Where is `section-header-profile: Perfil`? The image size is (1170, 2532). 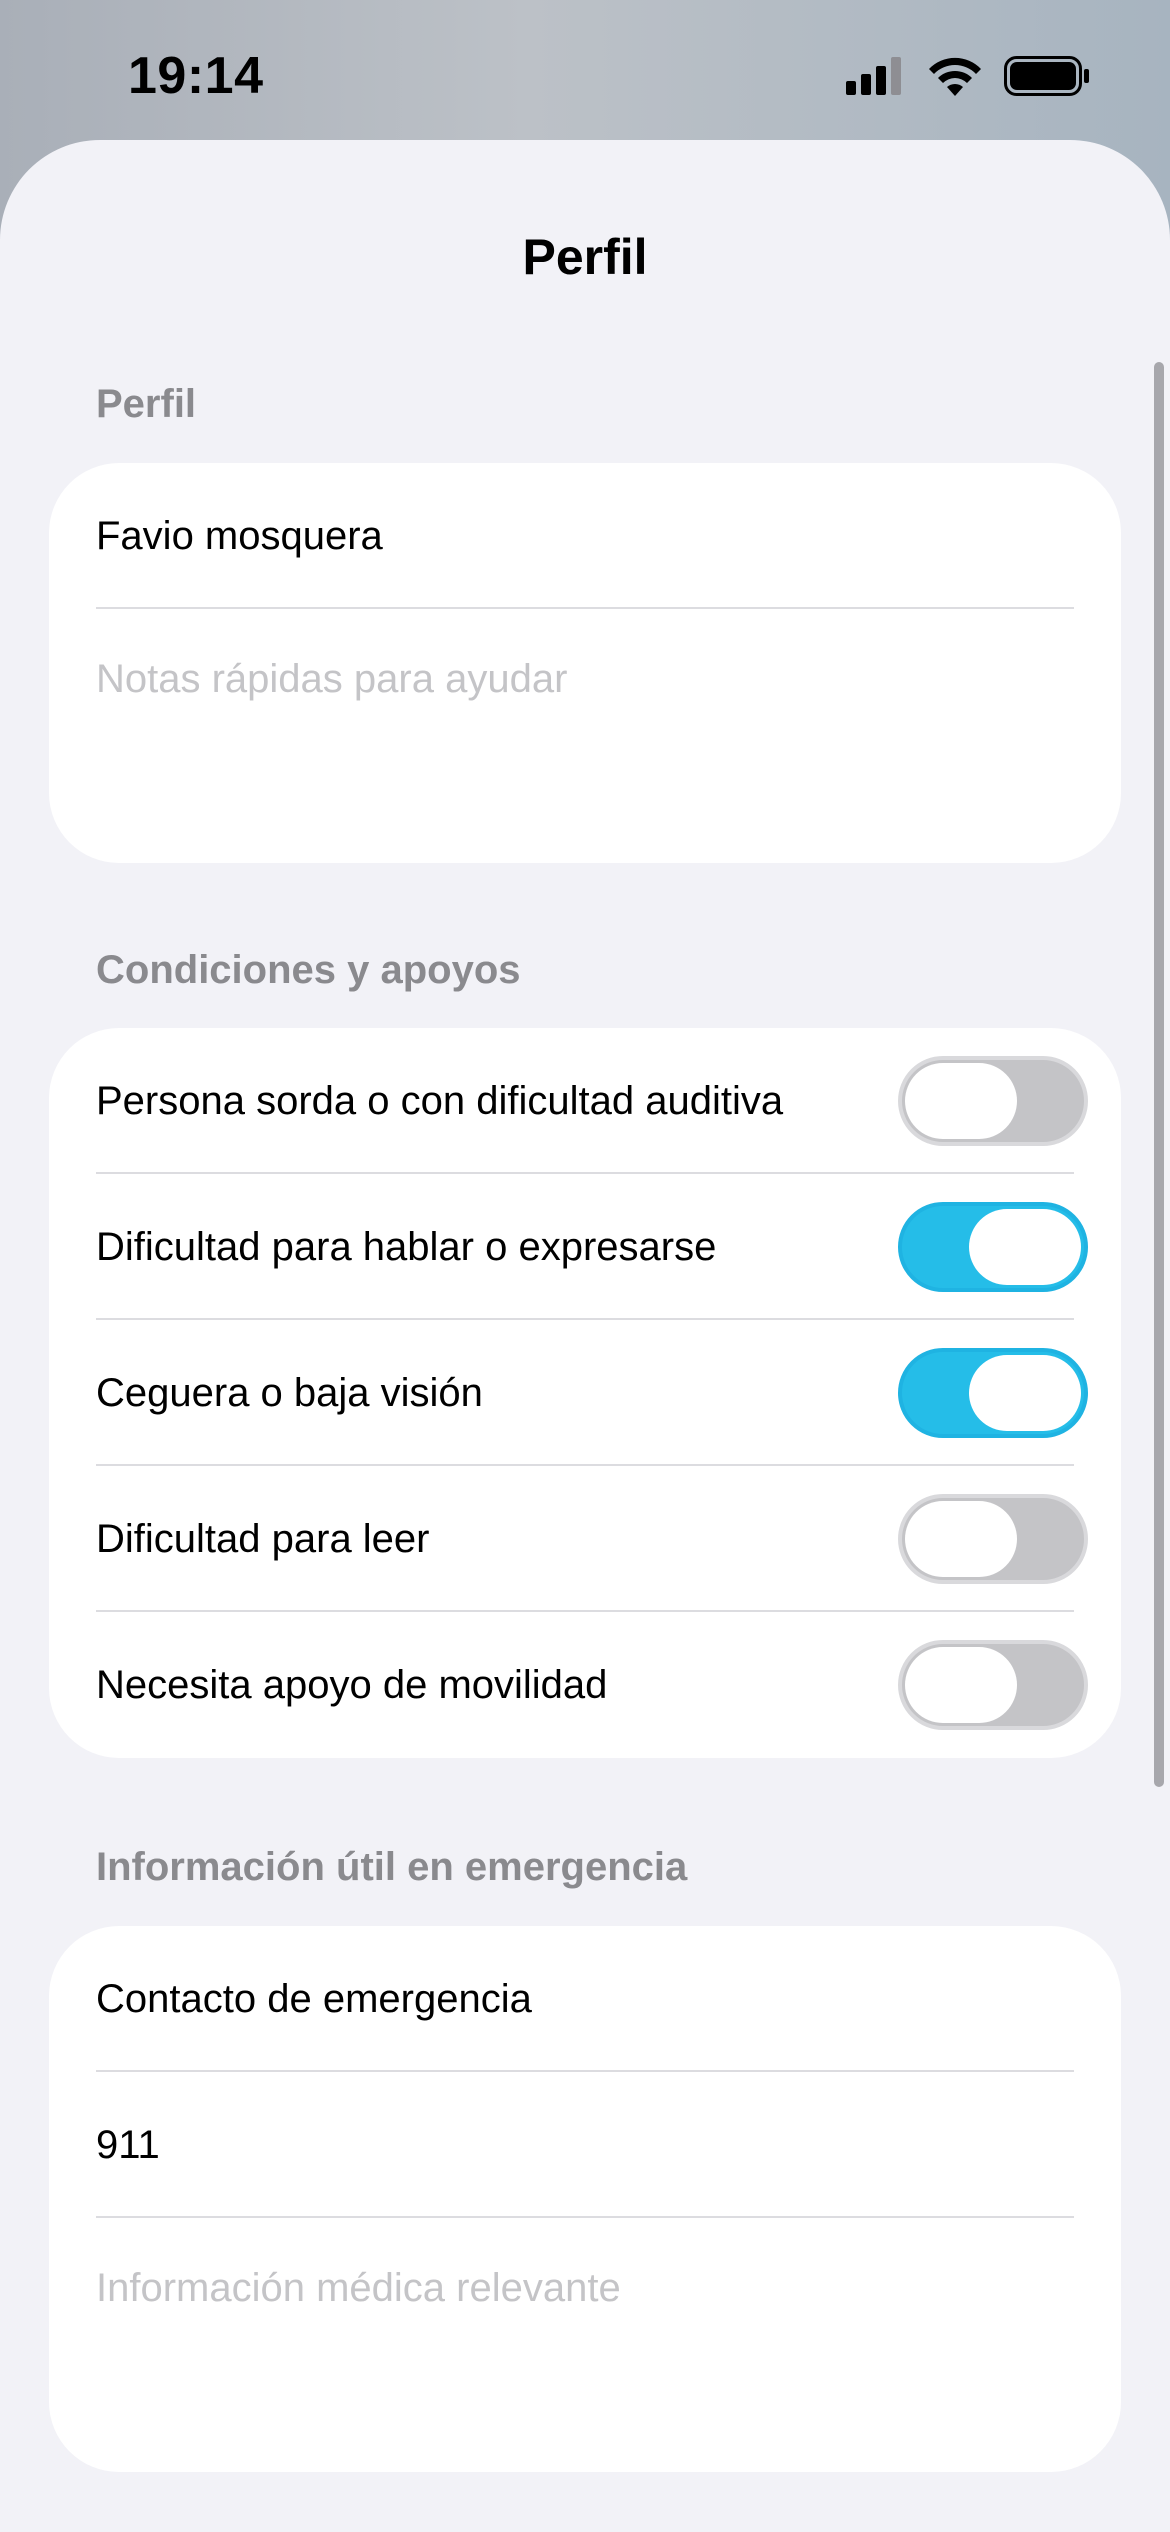 section-header-profile: Perfil is located at coordinates (146, 404).